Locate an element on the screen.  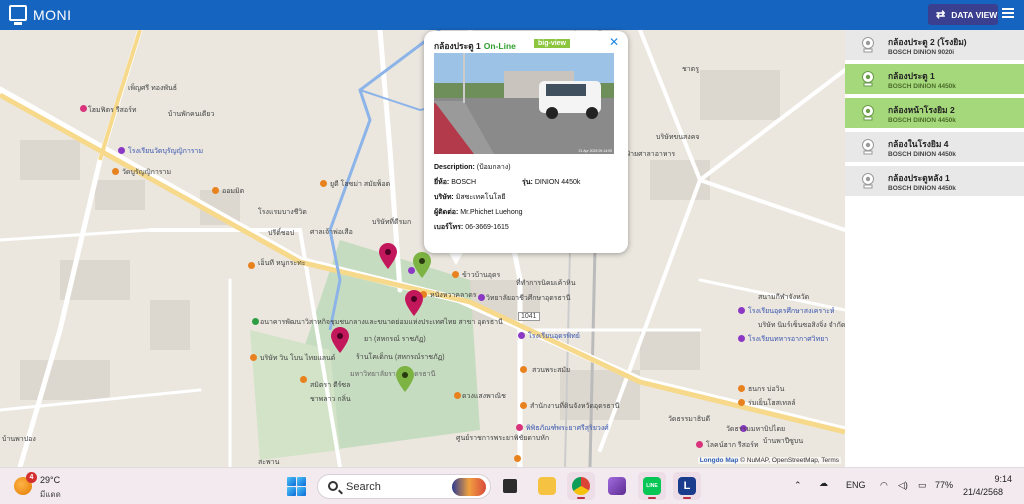
language-indicator: ENG is located at coordinates (856, 485).